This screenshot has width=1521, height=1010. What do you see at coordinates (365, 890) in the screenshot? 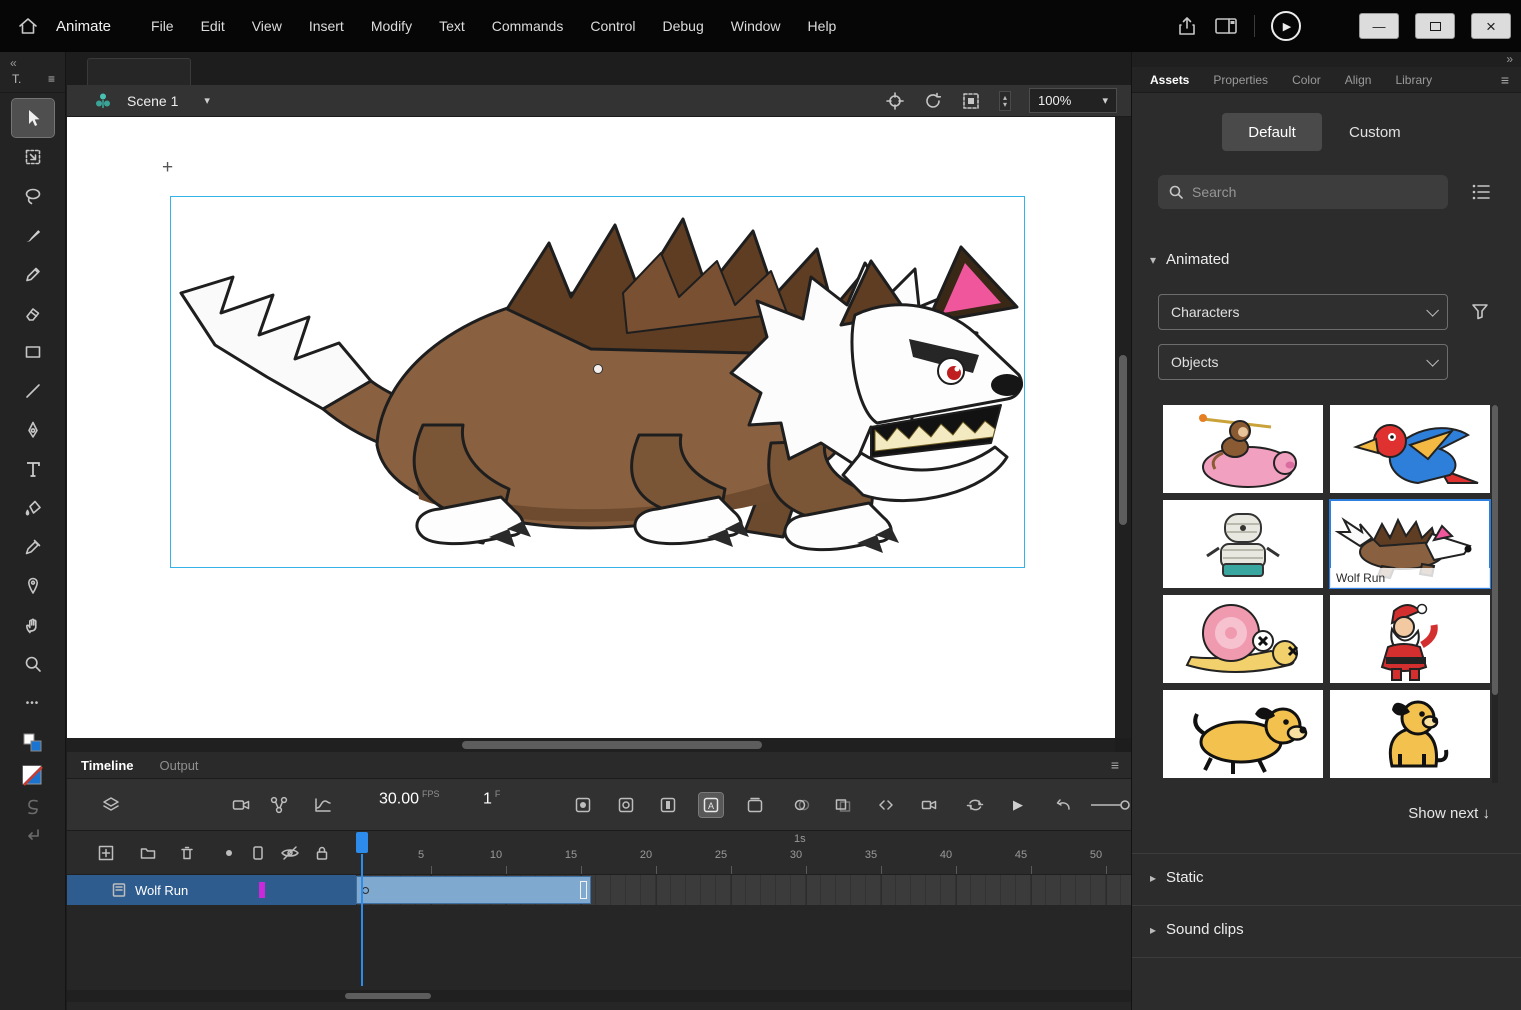
I see `keyframe-dot` at bounding box center [365, 890].